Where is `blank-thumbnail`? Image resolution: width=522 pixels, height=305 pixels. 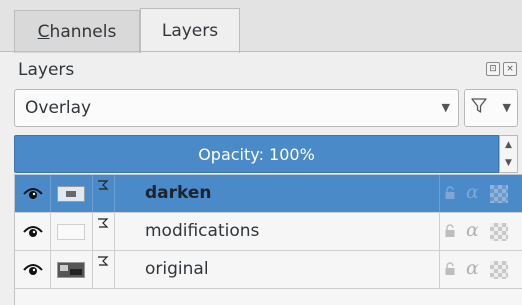 blank-thumbnail is located at coordinates (71, 232).